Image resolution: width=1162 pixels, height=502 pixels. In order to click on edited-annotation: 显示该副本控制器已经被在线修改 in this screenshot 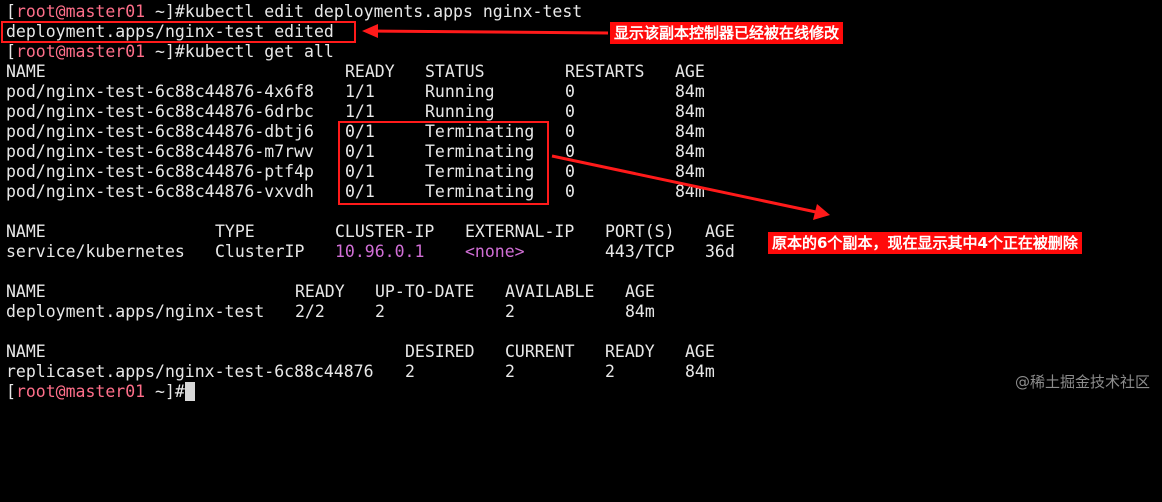, I will do `click(727, 33)`.